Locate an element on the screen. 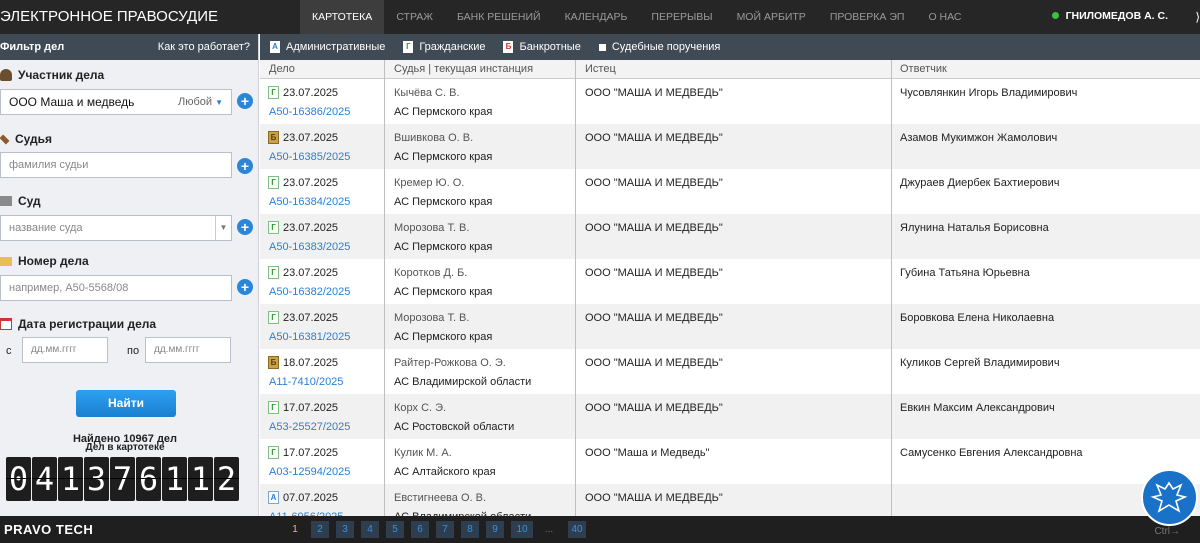 The height and width of the screenshot is (543, 1200). counter-digit: 6 is located at coordinates (148, 479).